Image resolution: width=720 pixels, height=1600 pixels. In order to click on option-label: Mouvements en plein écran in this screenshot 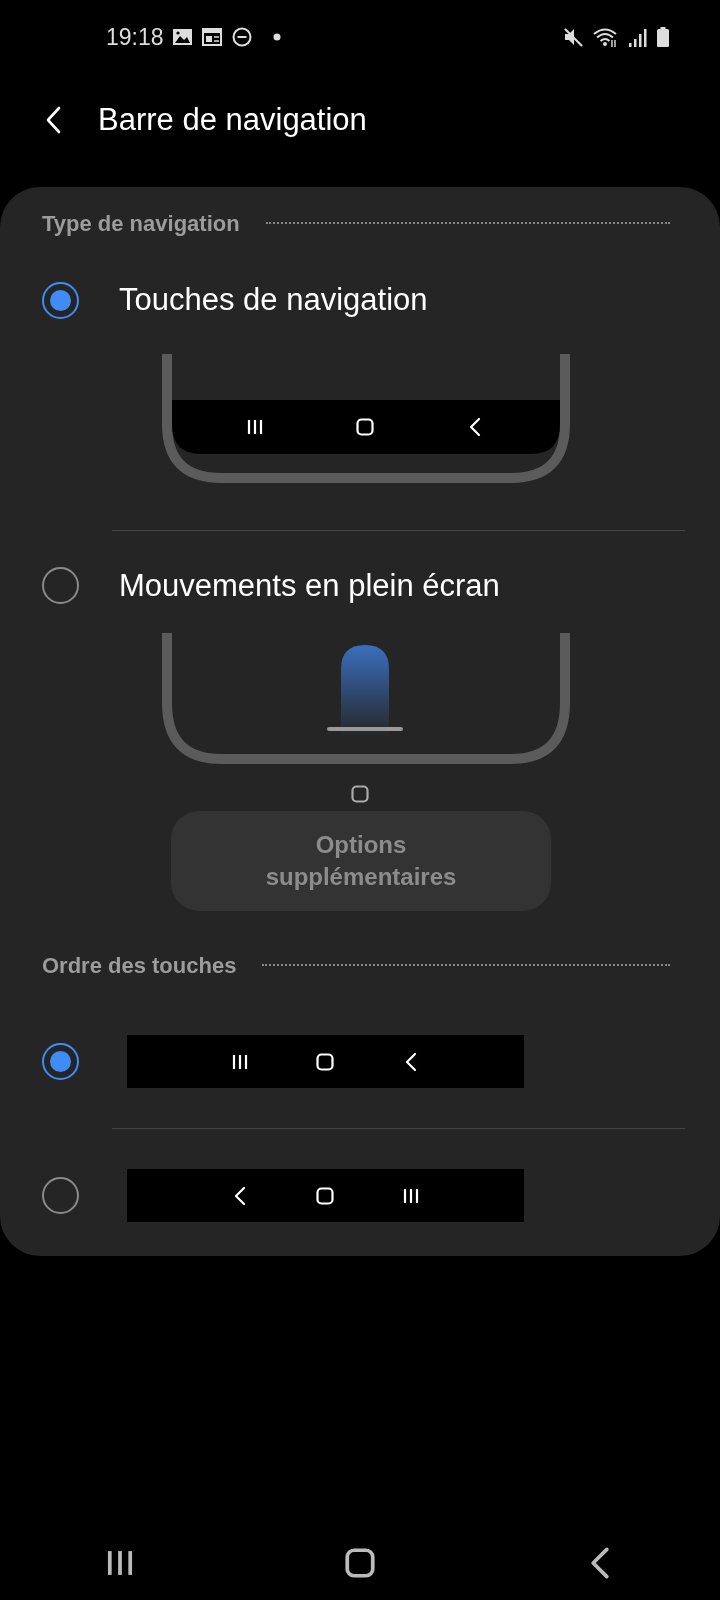, I will do `click(309, 585)`.